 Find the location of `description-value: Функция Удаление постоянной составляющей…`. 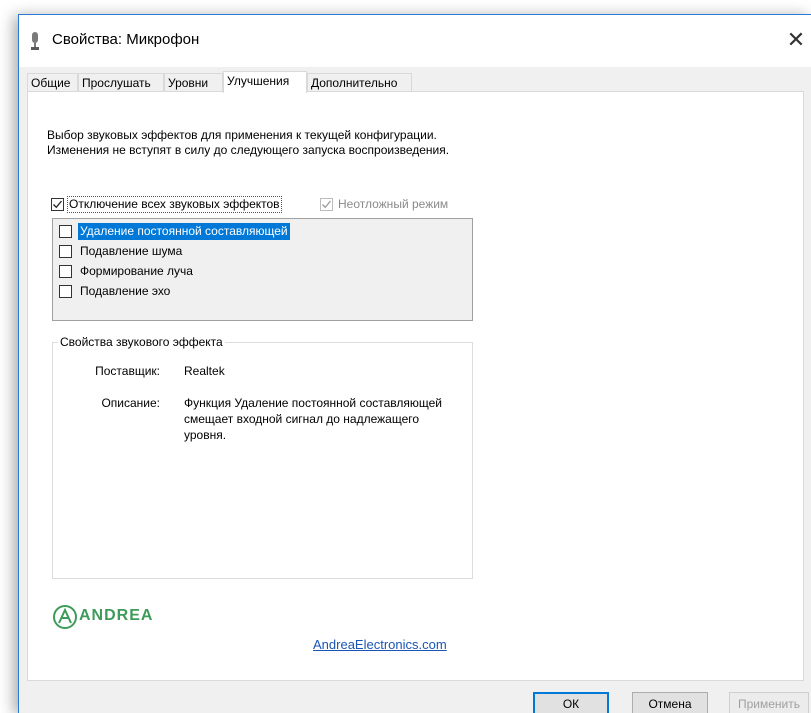

description-value: Функция Удаление постоянной составляющей… is located at coordinates (313, 419).